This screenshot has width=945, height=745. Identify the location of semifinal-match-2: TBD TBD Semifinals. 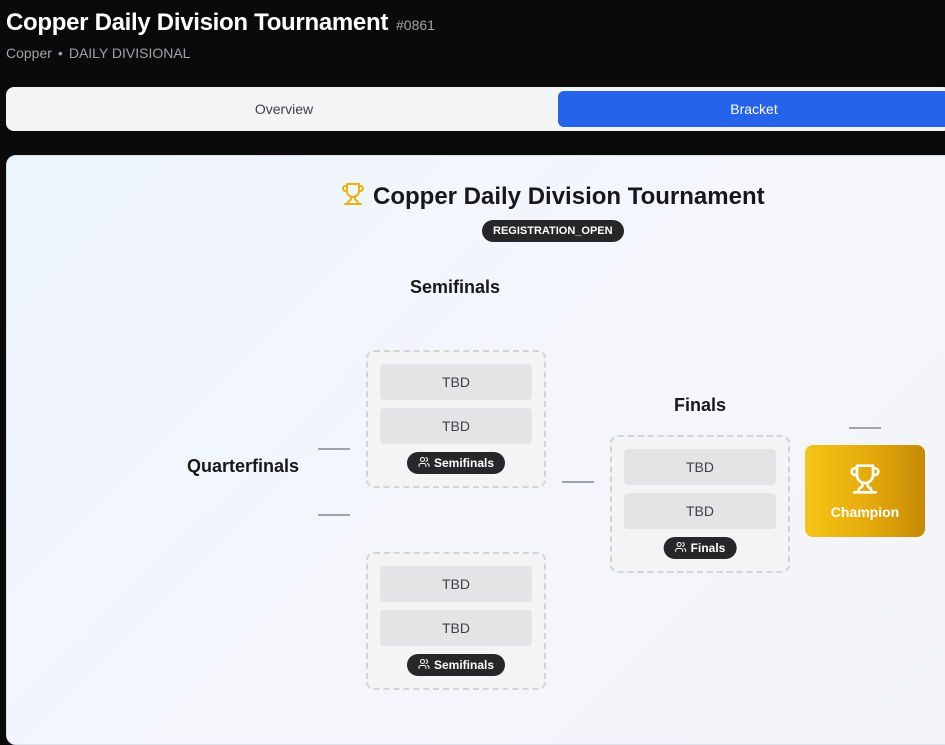
(456, 621).